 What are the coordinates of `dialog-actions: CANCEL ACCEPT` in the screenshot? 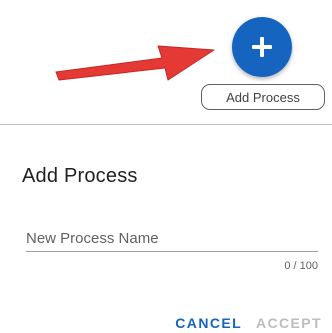 It's located at (248, 323).